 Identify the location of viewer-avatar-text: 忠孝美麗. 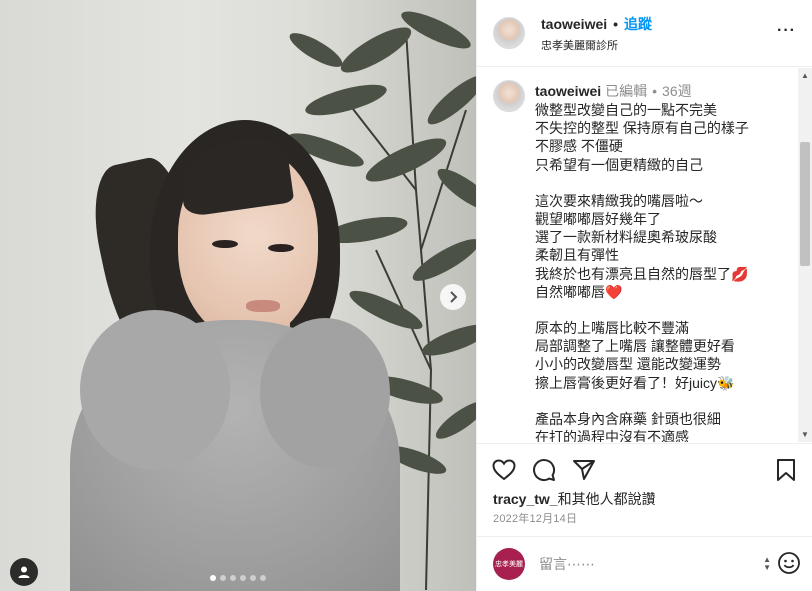
(509, 564).